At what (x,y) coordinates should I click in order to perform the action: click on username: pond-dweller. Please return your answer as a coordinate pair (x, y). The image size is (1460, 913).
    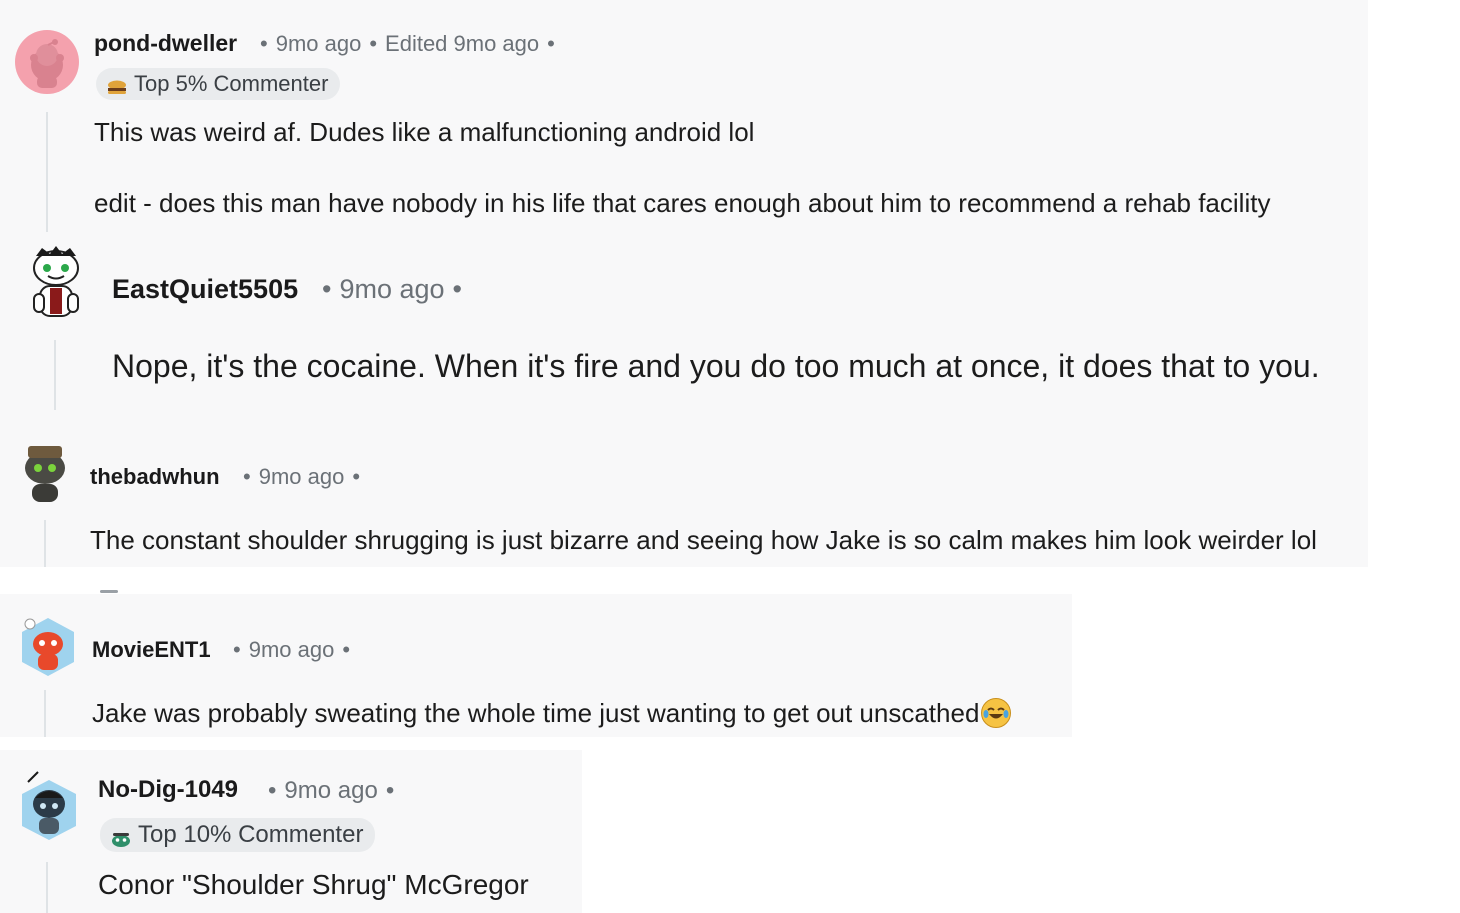
    Looking at the image, I should click on (165, 43).